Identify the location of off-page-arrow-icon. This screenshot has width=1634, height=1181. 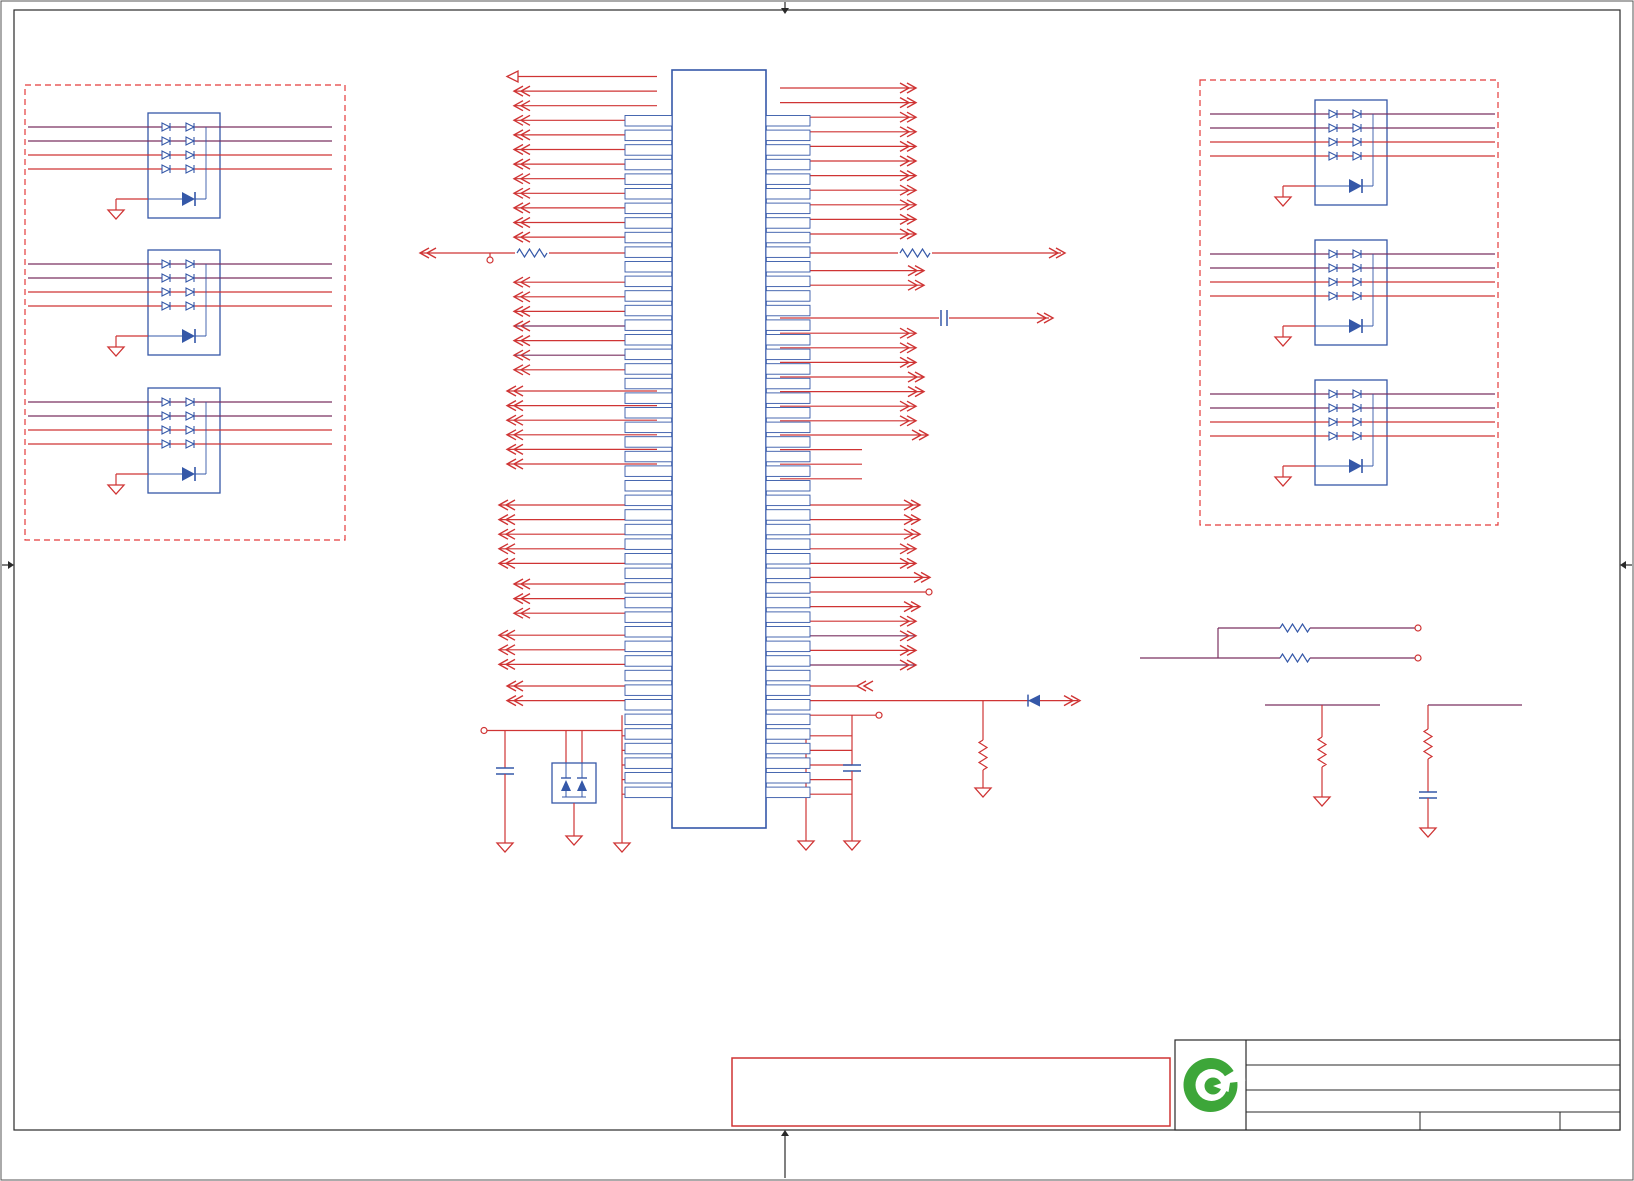
(512, 76).